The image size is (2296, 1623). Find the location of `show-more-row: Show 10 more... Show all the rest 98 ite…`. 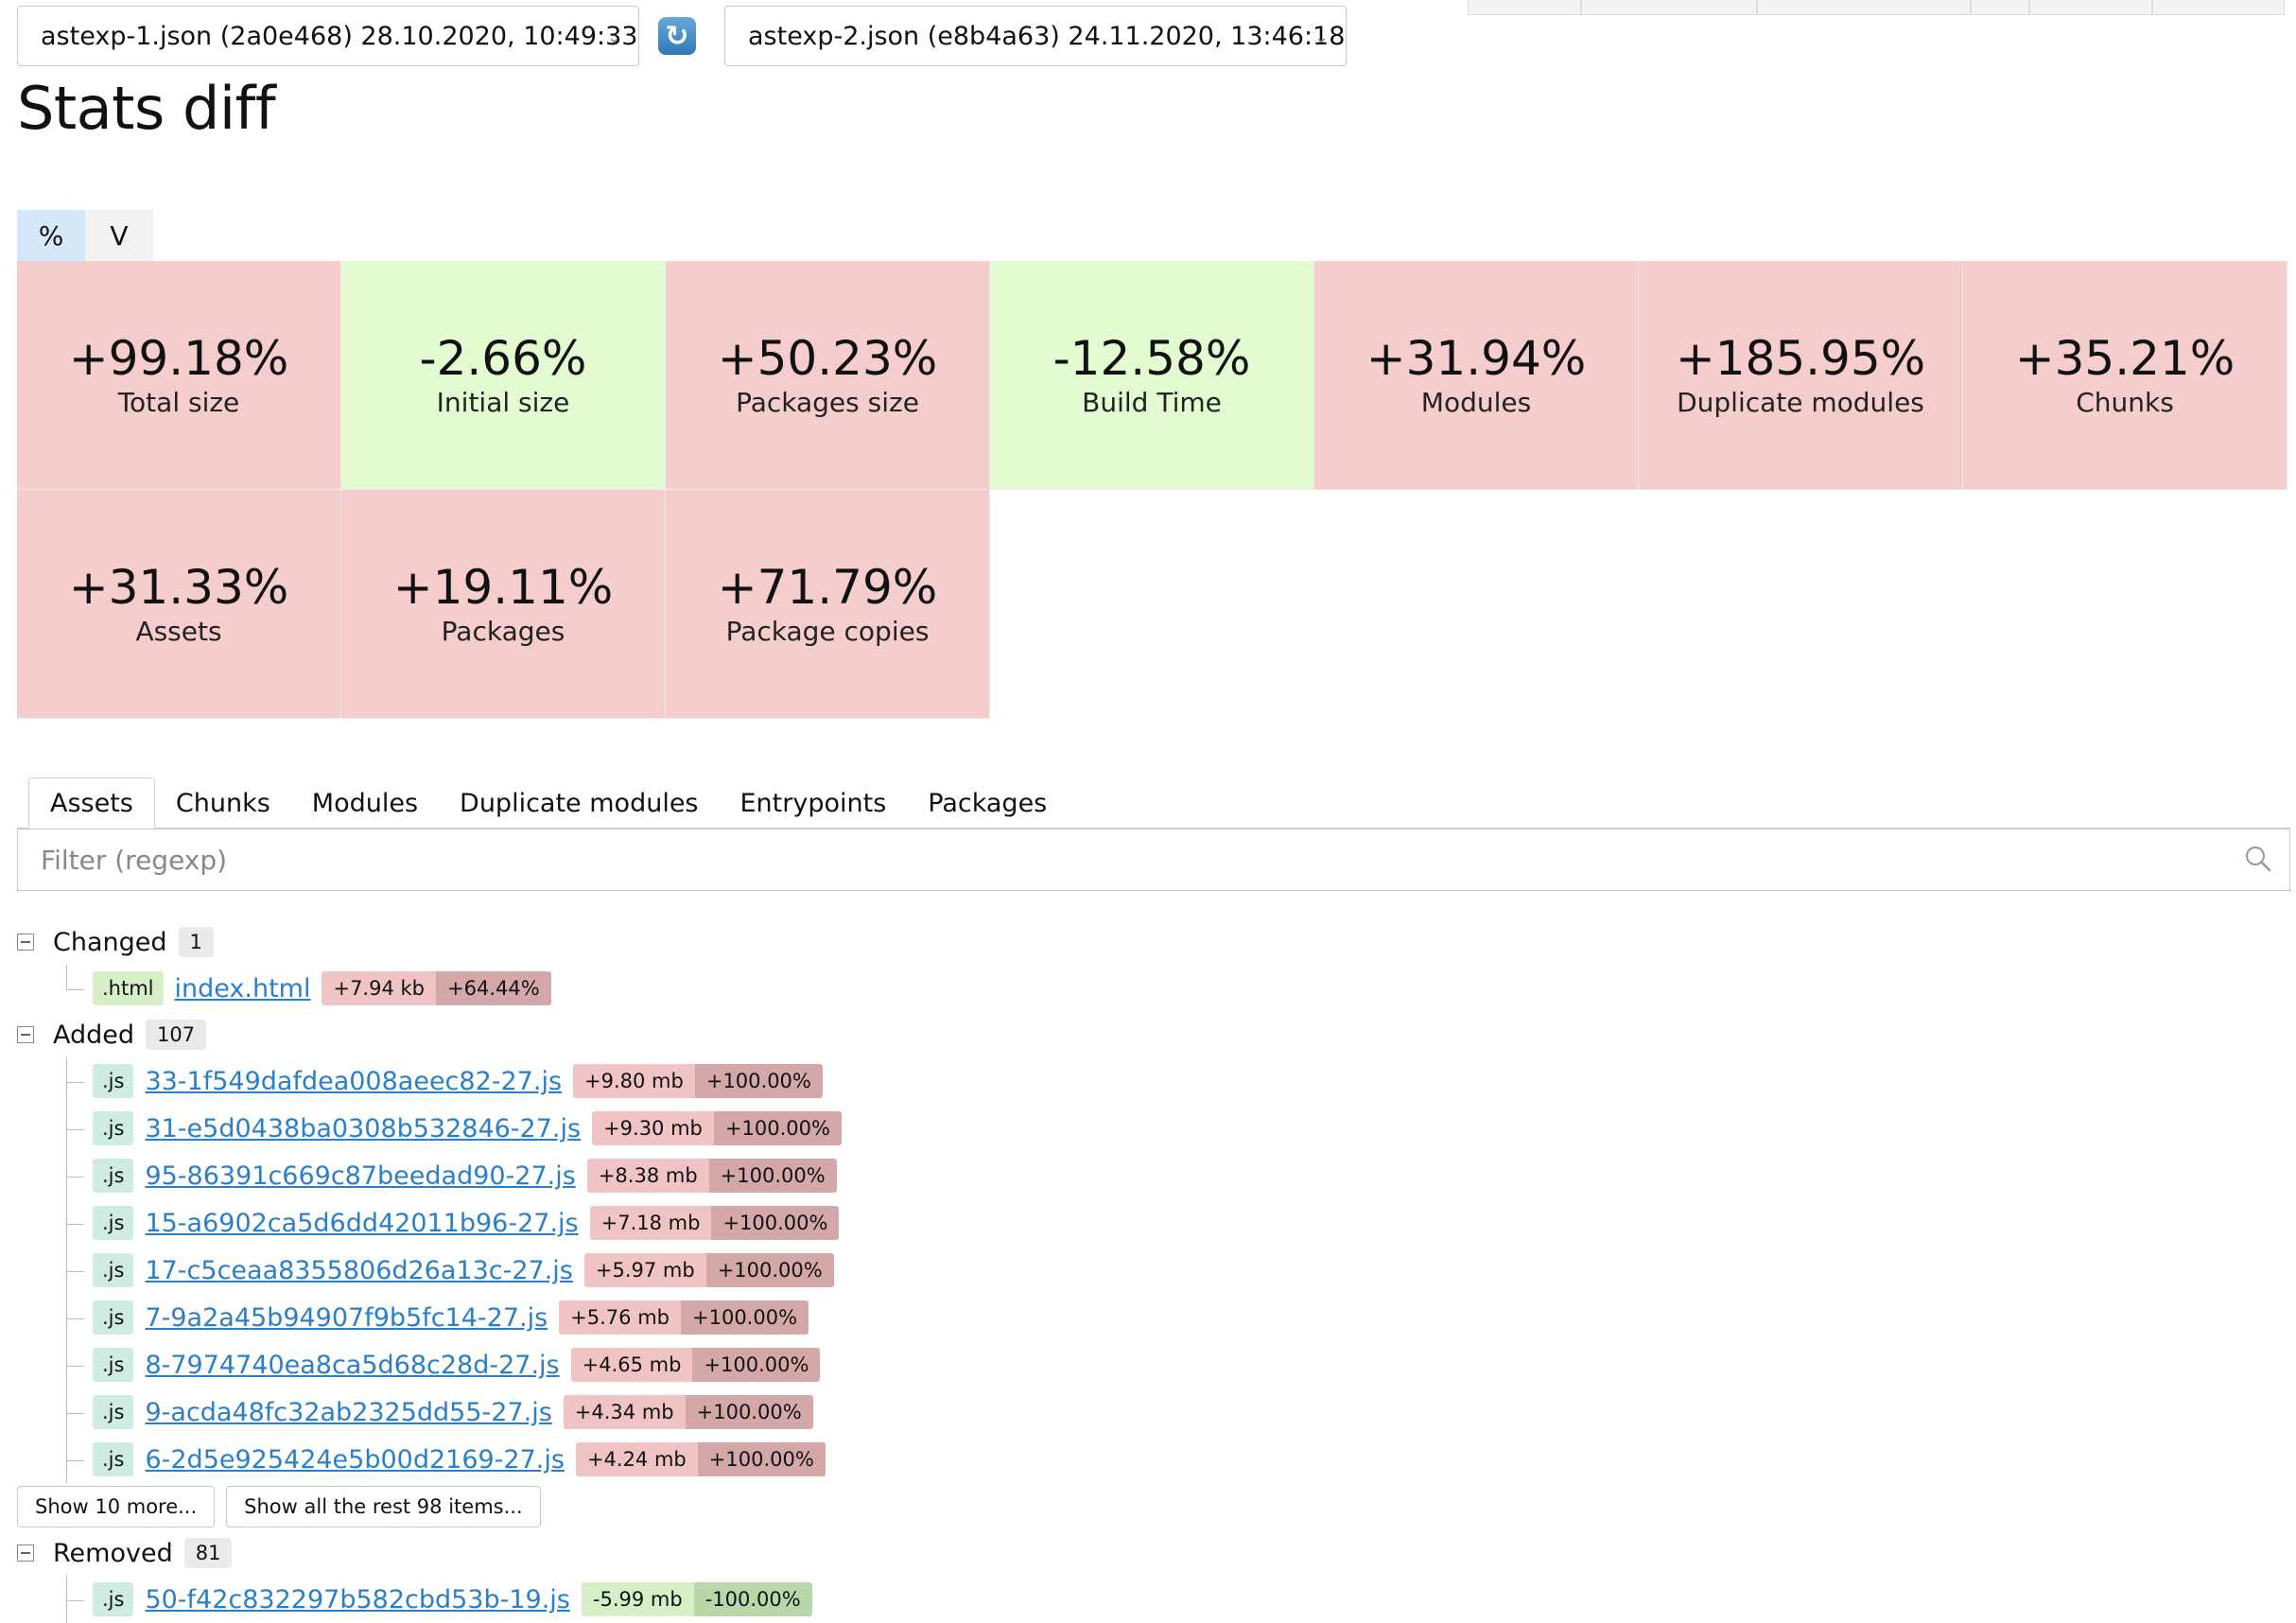

show-more-row: Show 10 more... Show all the rest 98 ite… is located at coordinates (774, 1506).